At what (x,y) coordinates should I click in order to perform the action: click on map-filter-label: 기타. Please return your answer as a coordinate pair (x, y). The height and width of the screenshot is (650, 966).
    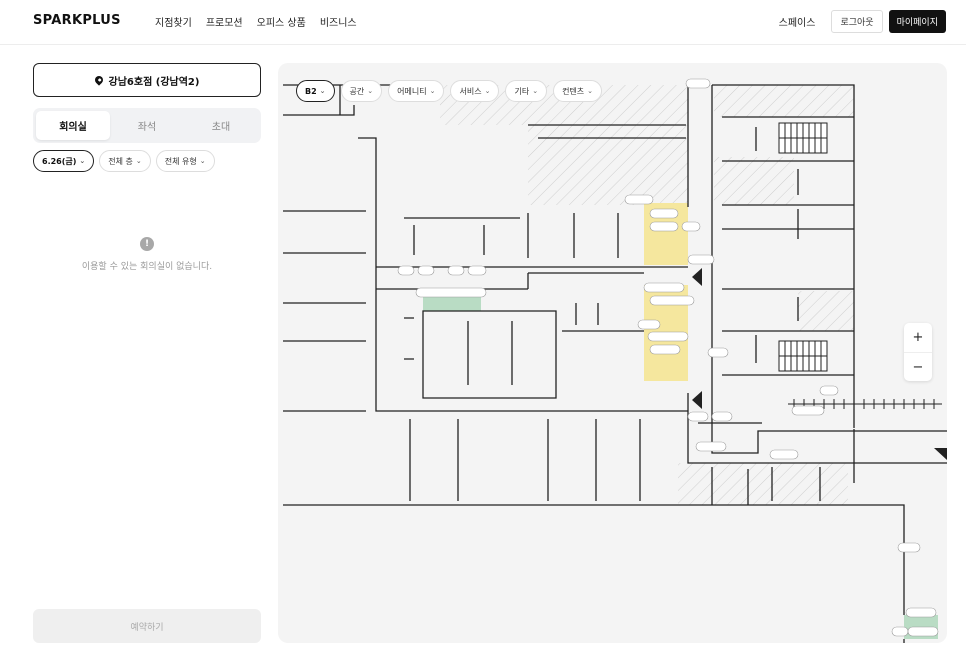
    Looking at the image, I should click on (522, 91).